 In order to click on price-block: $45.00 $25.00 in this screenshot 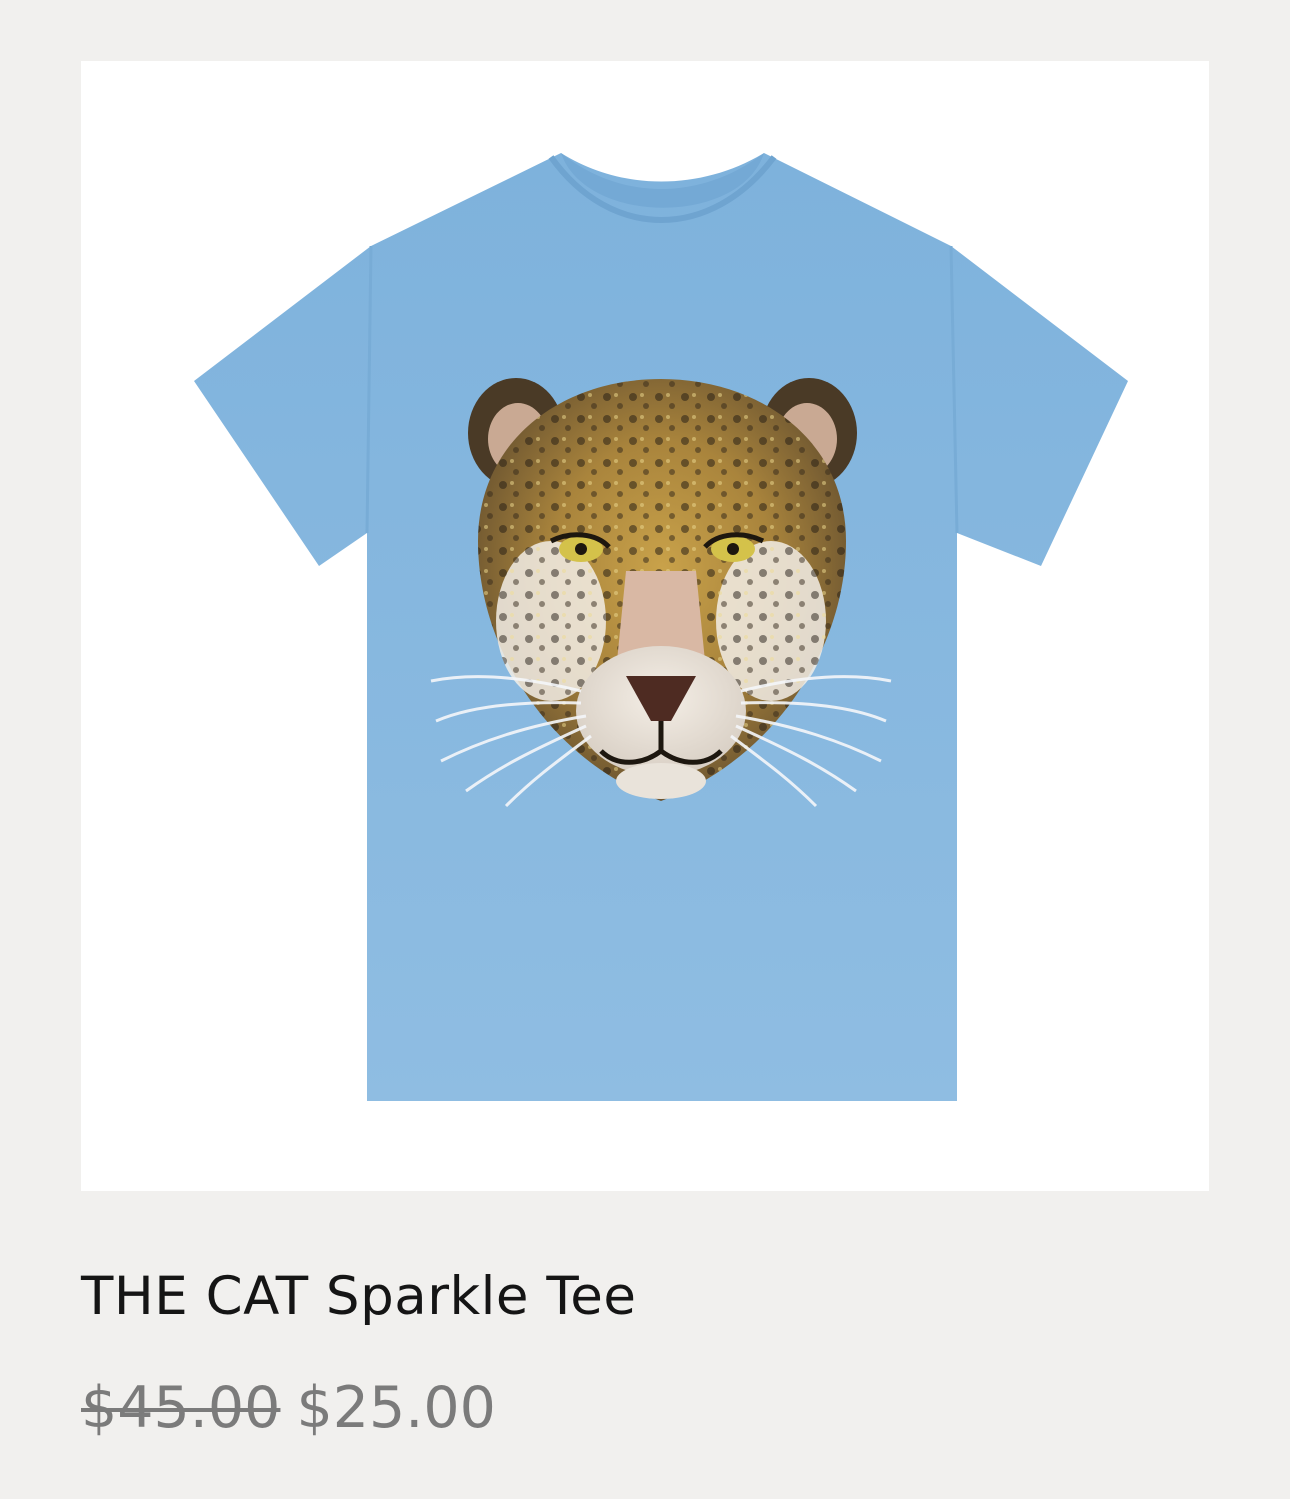, I will do `click(288, 1408)`.